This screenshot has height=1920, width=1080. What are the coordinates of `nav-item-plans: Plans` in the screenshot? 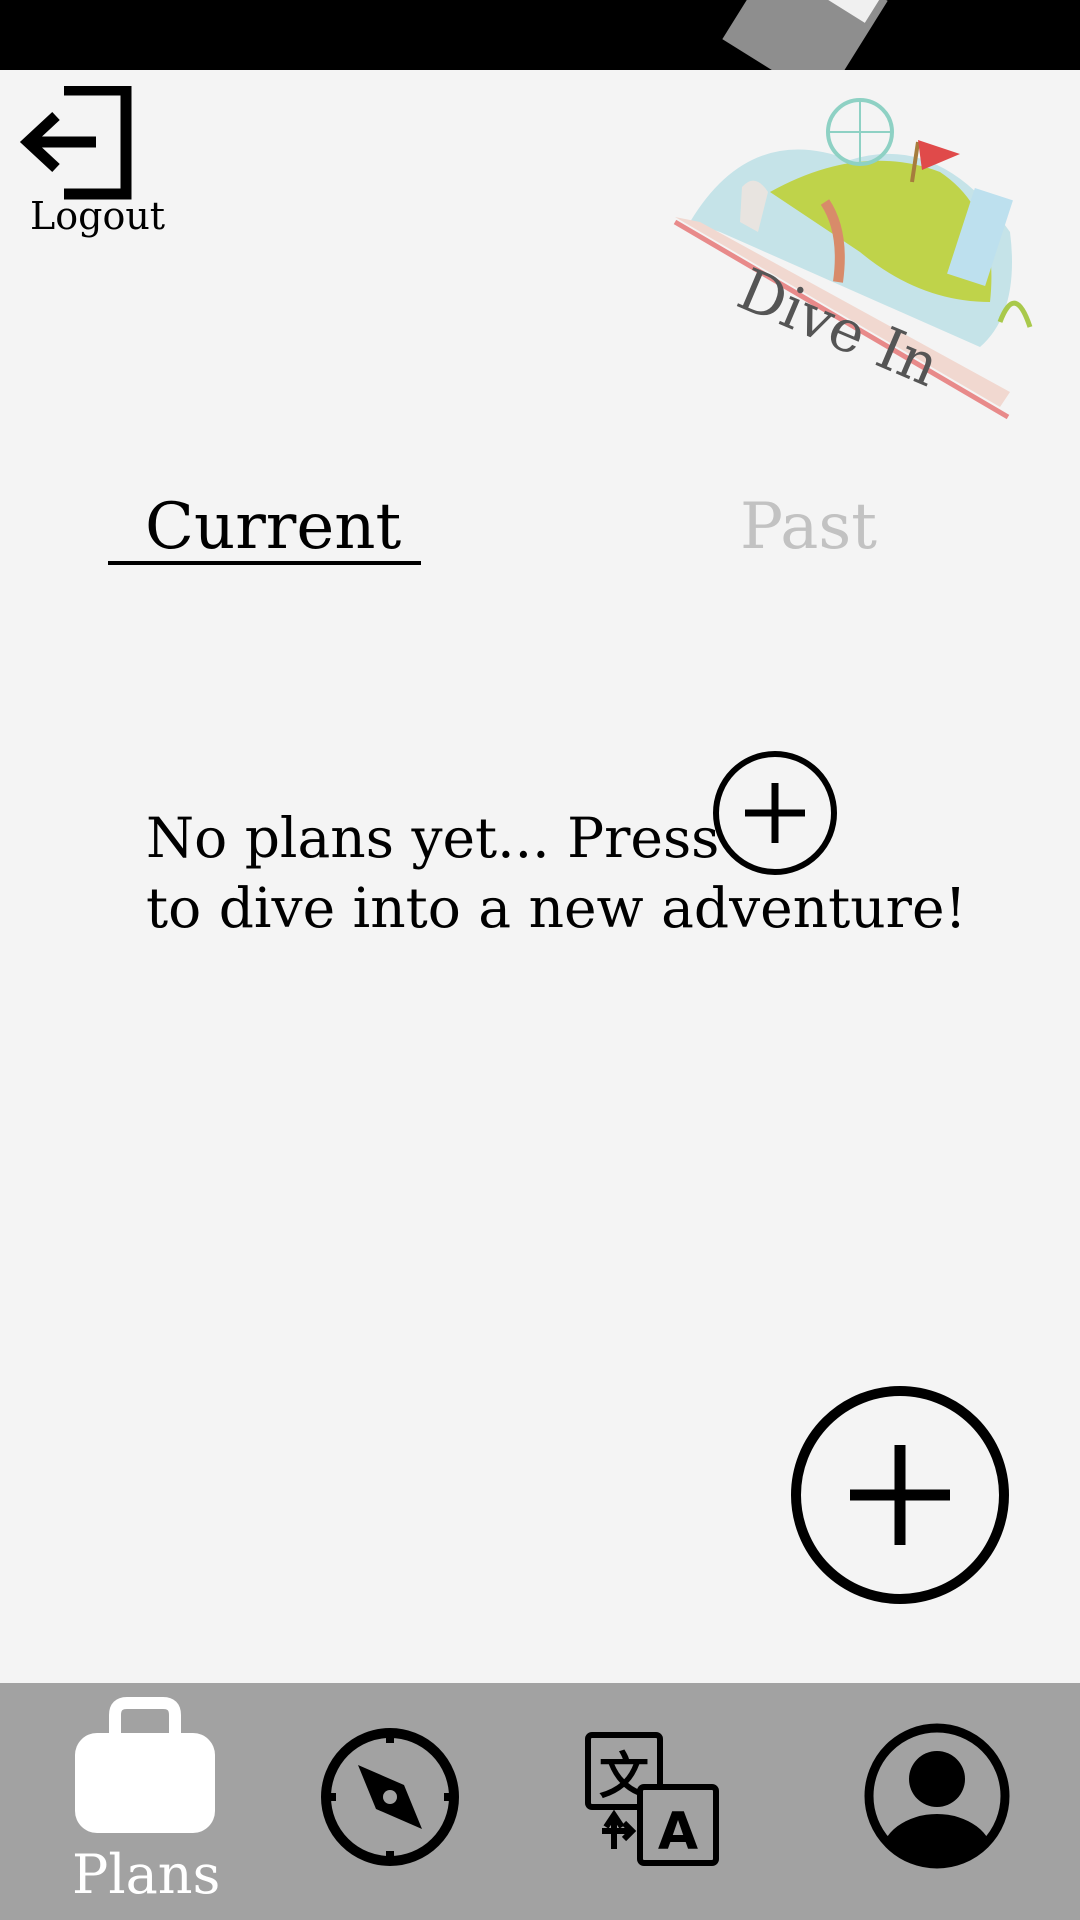 It's located at (145, 1803).